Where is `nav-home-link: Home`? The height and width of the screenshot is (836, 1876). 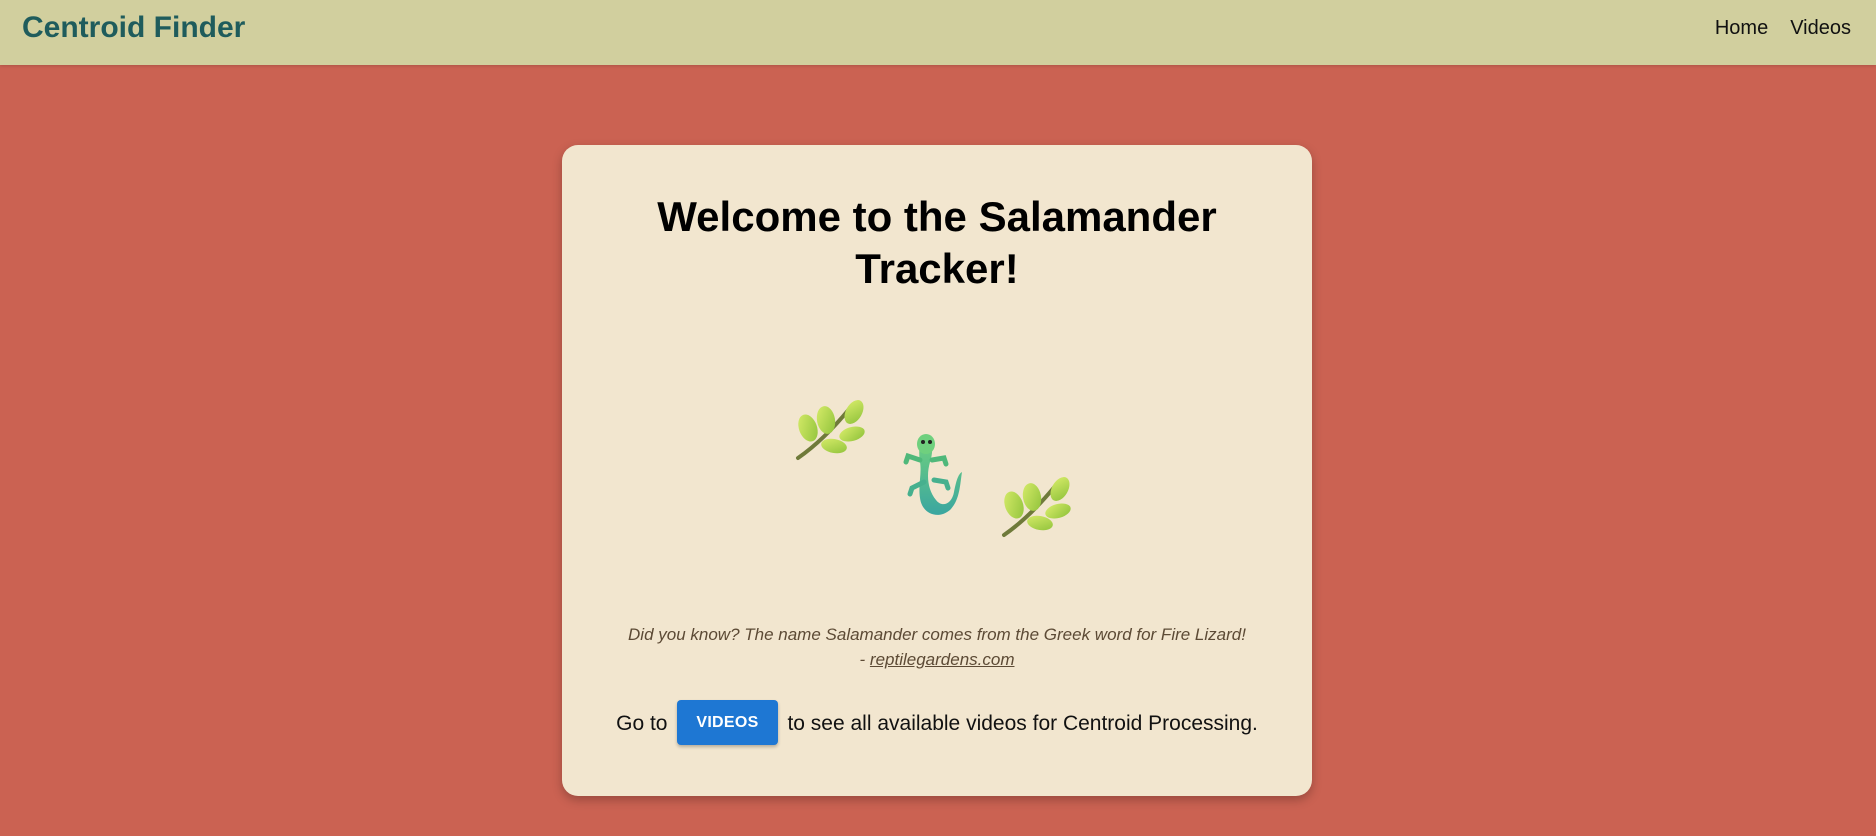 nav-home-link: Home is located at coordinates (1741, 28).